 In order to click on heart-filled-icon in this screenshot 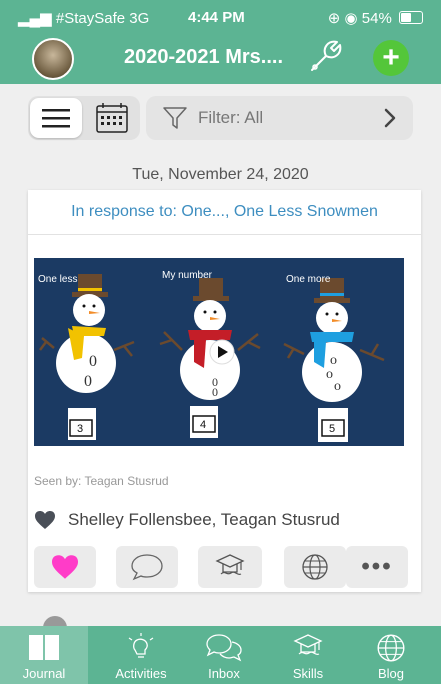, I will do `click(65, 567)`.